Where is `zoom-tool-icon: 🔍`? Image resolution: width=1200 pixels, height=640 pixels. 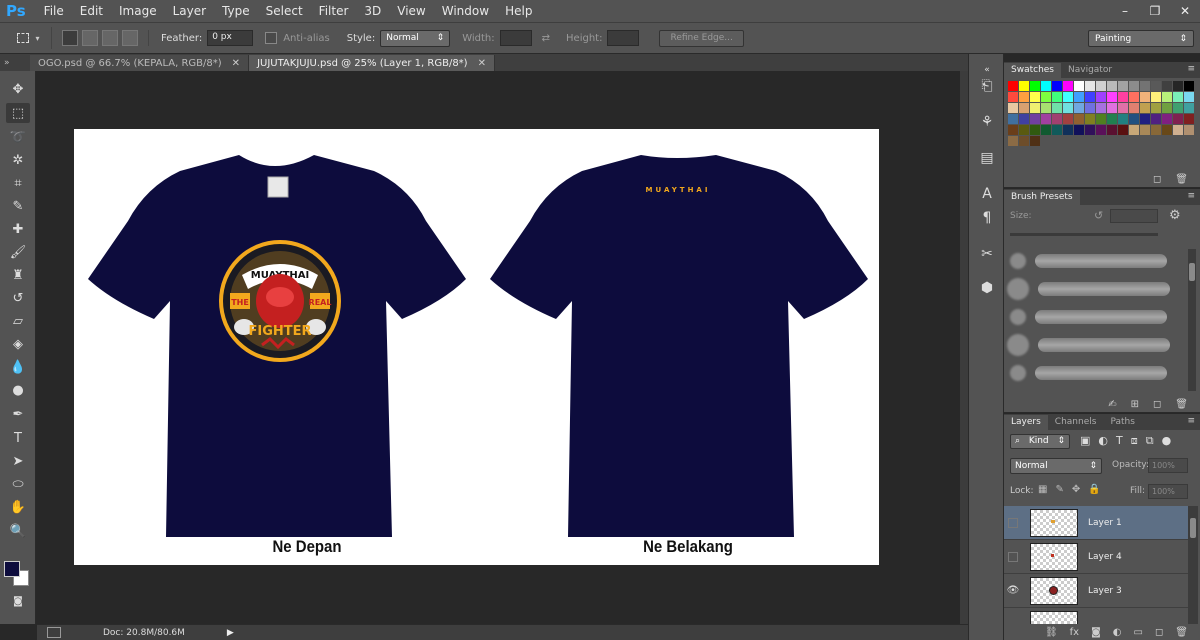 zoom-tool-icon: 🔍 is located at coordinates (18, 531).